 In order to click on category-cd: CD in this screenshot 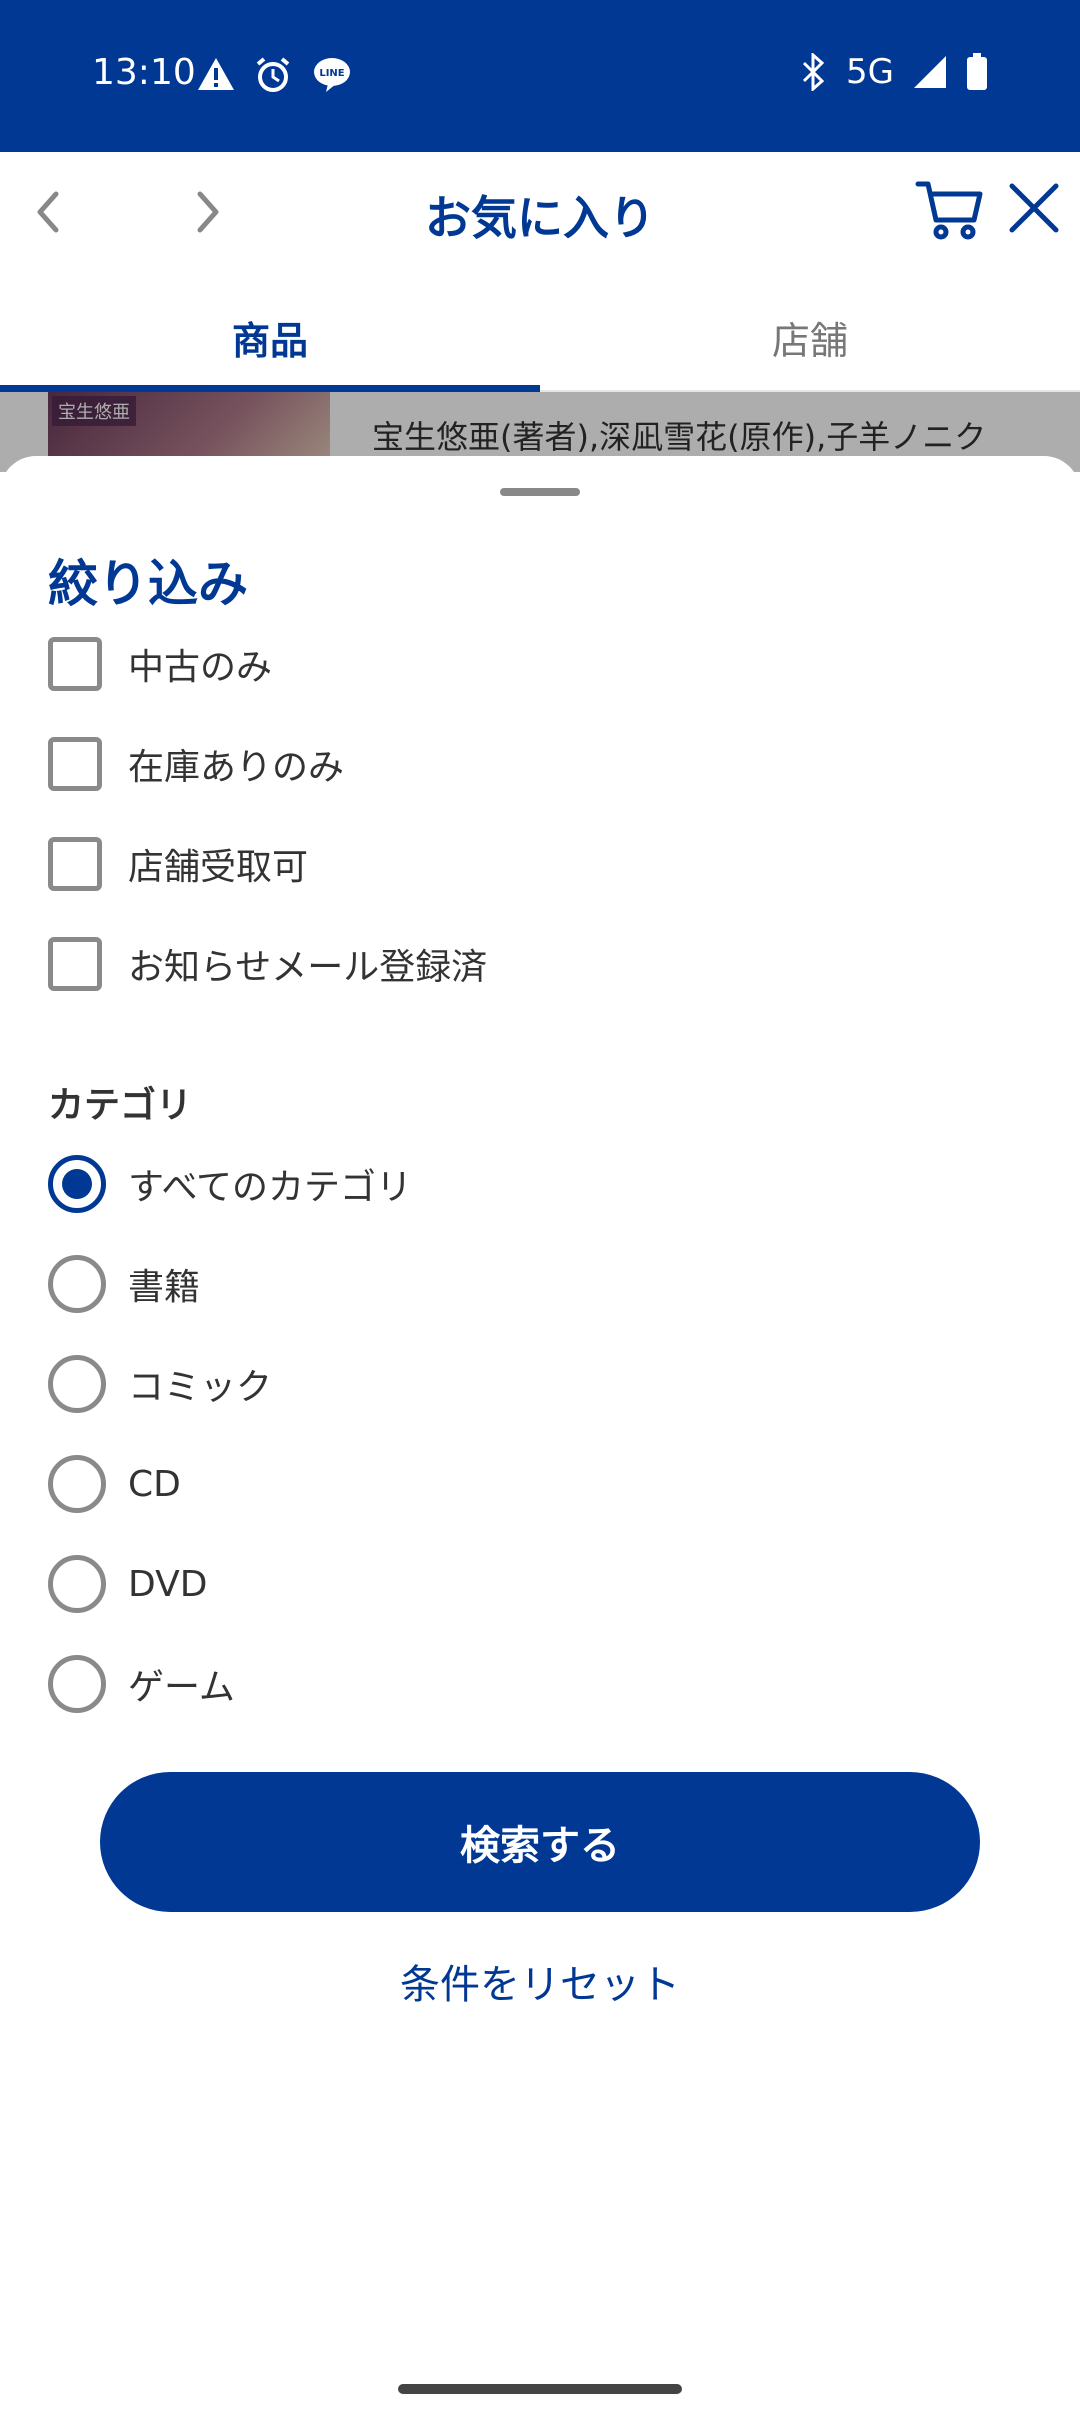, I will do `click(114, 1484)`.